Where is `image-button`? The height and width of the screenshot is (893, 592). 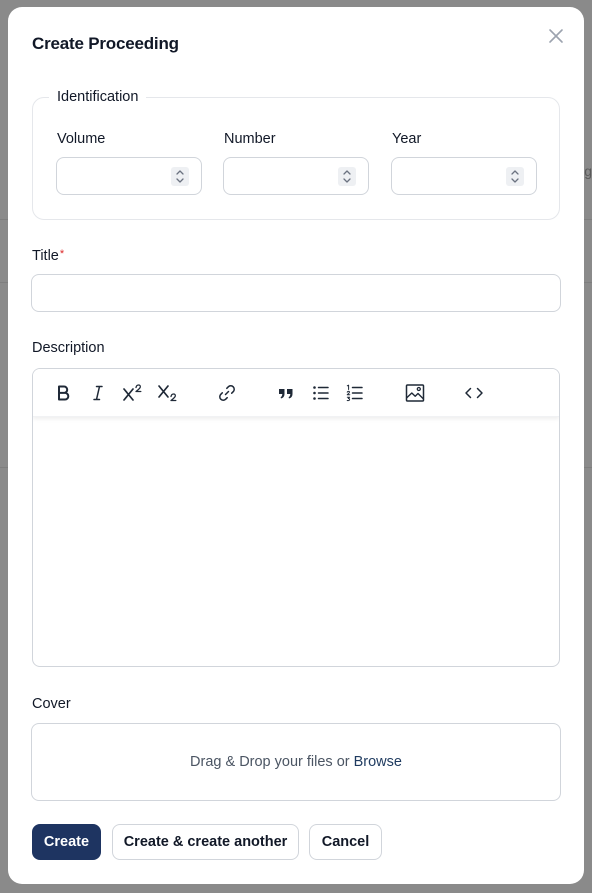 image-button is located at coordinates (415, 393).